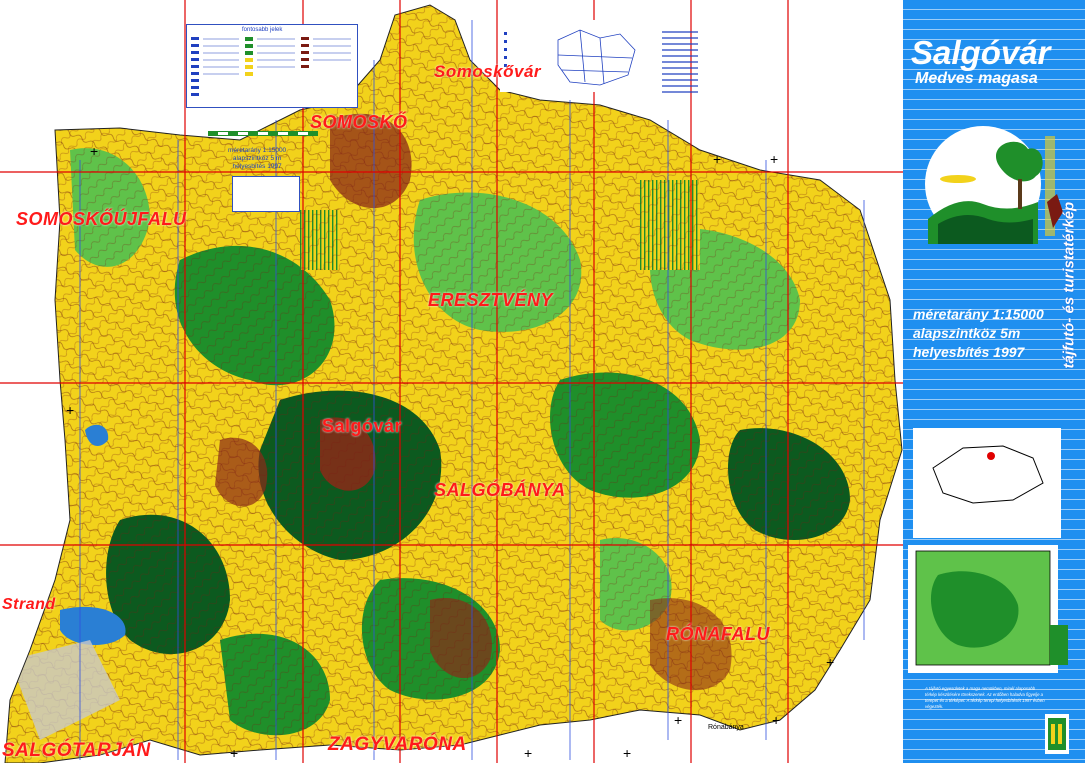 The image size is (1085, 763). What do you see at coordinates (397, 744) in the screenshot?
I see `place-zagyvarona: ZAGYVARÓNA` at bounding box center [397, 744].